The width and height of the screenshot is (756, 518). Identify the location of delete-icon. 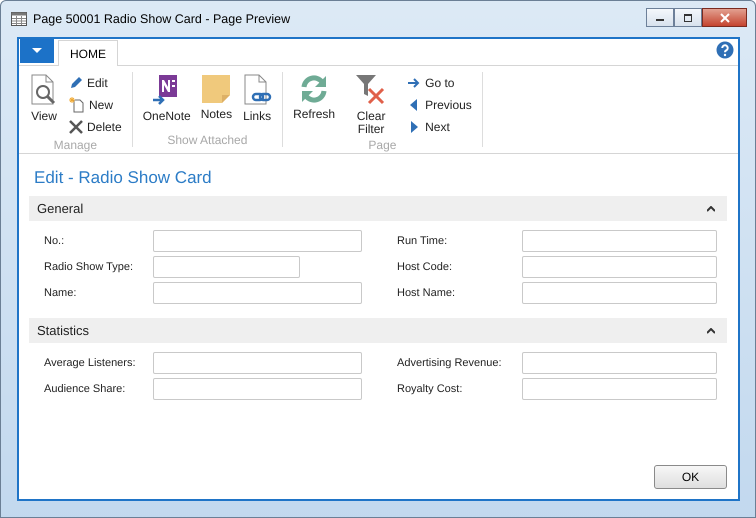
(76, 127).